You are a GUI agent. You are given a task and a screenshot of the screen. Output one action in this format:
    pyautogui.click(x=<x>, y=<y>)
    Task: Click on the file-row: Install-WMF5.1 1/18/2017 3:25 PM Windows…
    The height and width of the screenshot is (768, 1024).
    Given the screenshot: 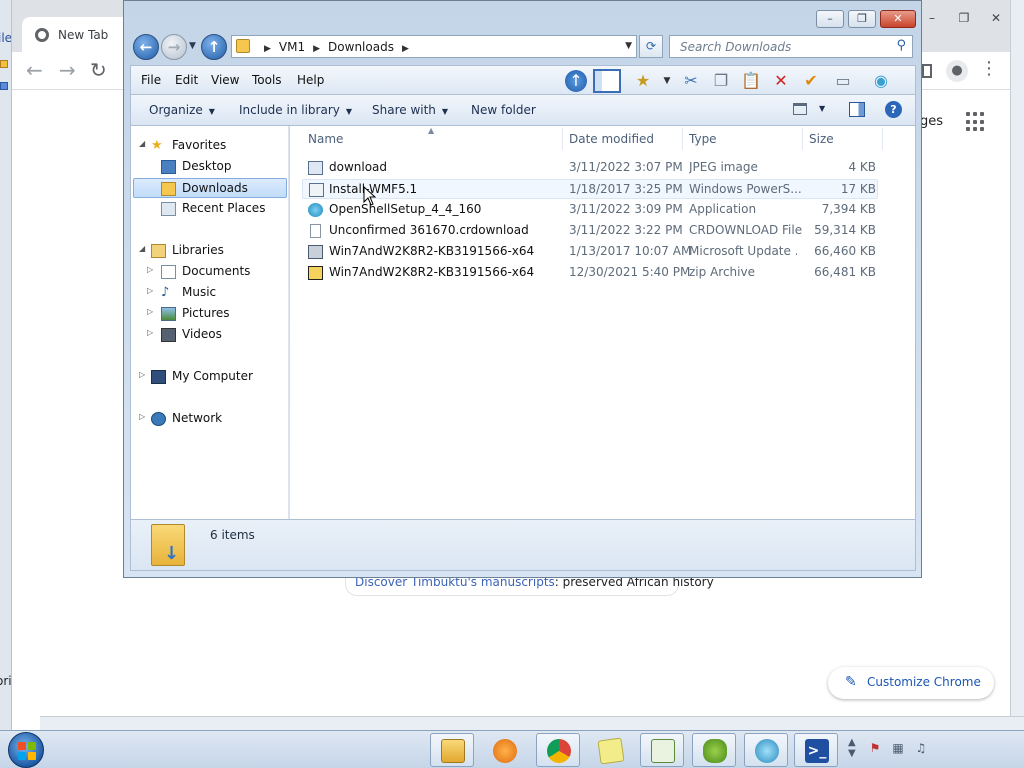 What is the action you would take?
    pyautogui.click(x=590, y=189)
    